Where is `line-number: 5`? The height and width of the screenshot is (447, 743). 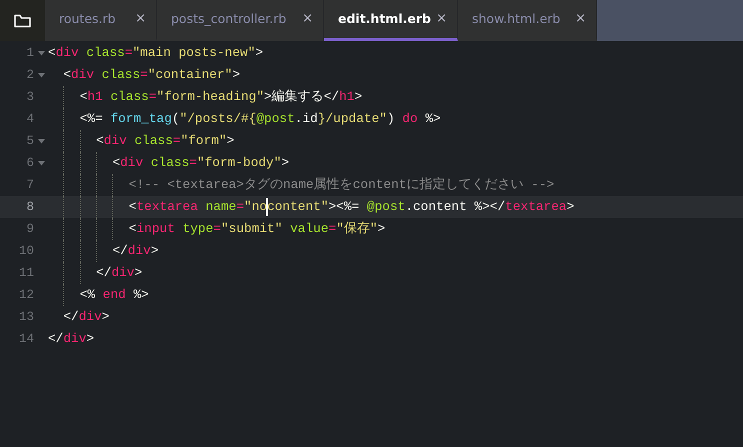 line-number: 5 is located at coordinates (29, 141).